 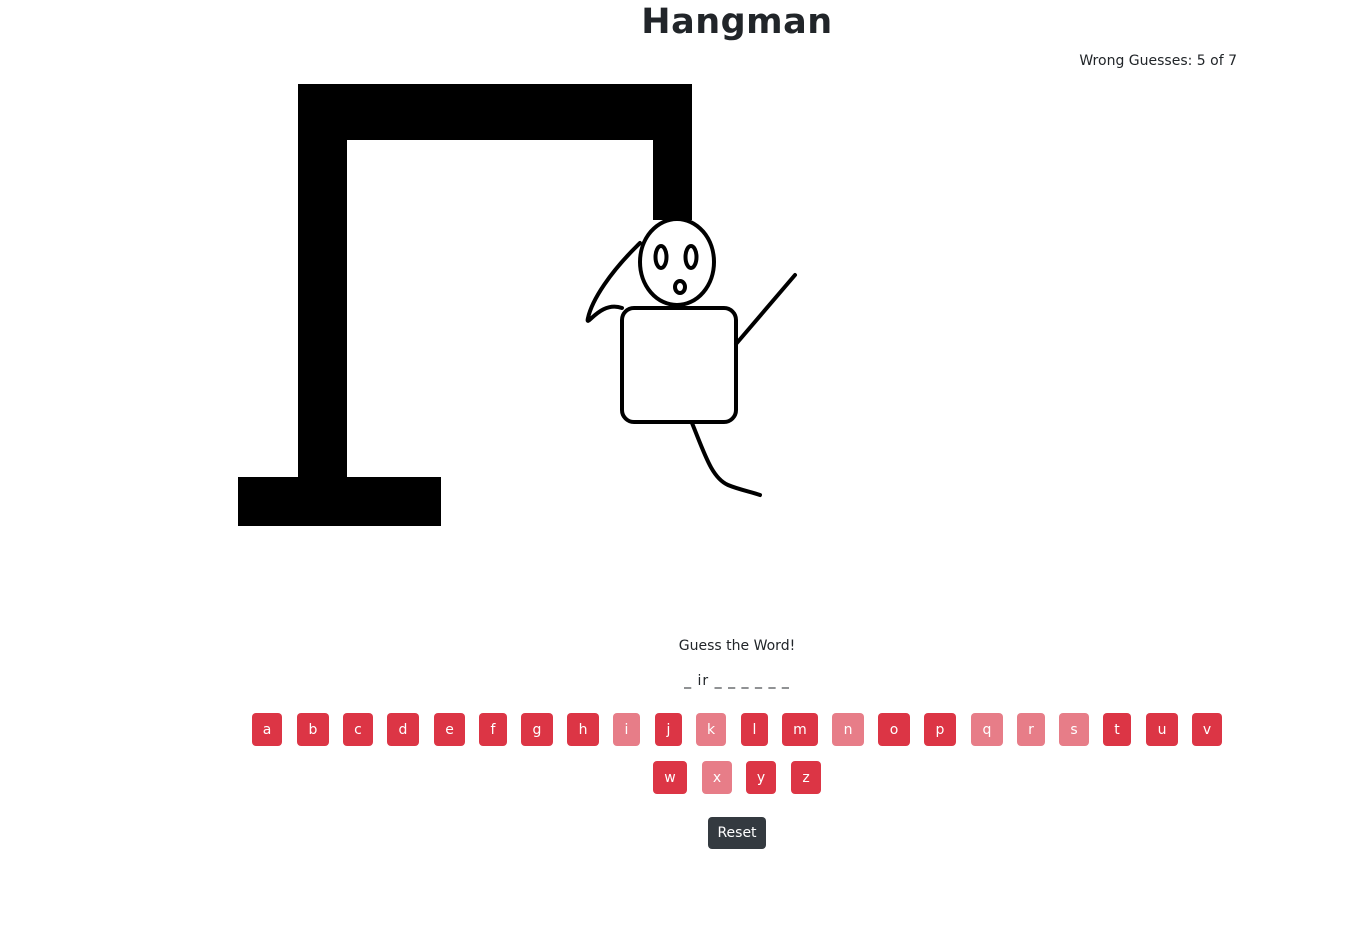 What do you see at coordinates (1207, 729) in the screenshot?
I see `letter-key-v: v` at bounding box center [1207, 729].